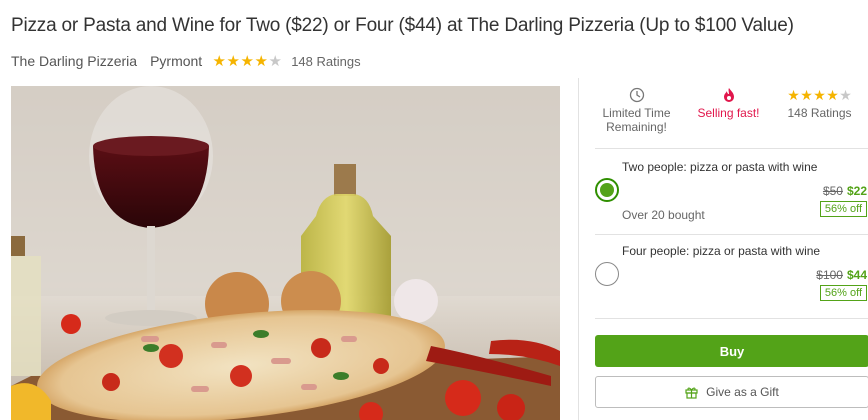 Image resolution: width=868 pixels, height=420 pixels. I want to click on rating-stars: ★ ★ ★ ★ ★, so click(247, 61).